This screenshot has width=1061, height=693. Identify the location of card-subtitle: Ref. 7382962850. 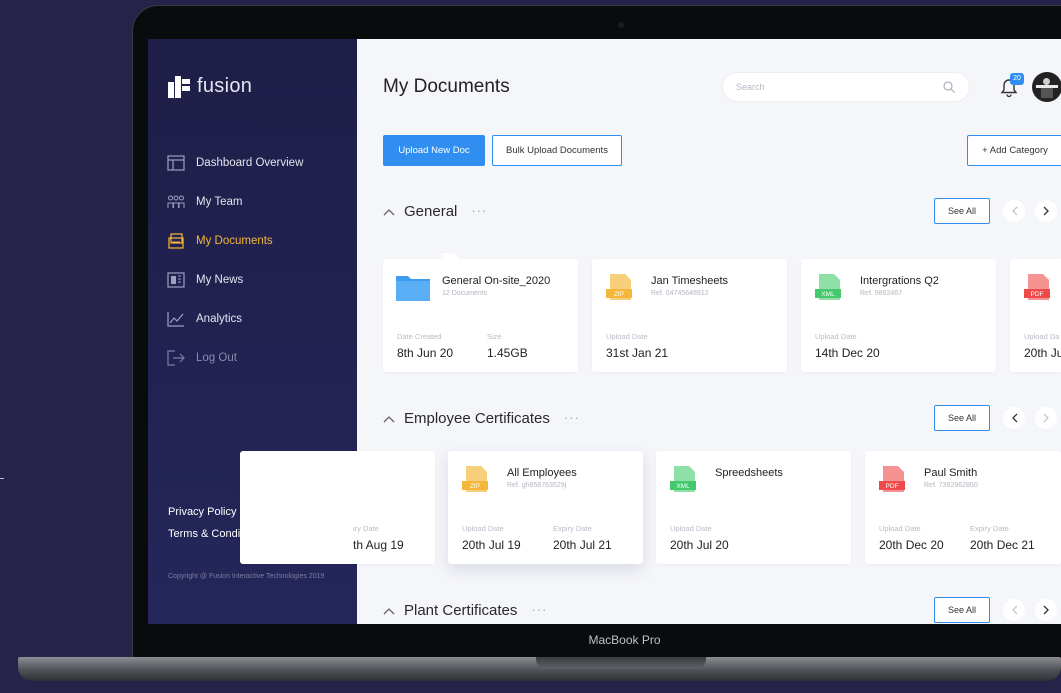
(951, 485).